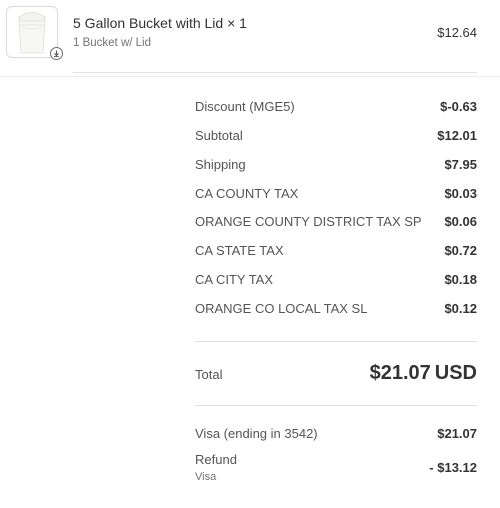 The height and width of the screenshot is (508, 500). I want to click on total-currency: USD, so click(455, 373).